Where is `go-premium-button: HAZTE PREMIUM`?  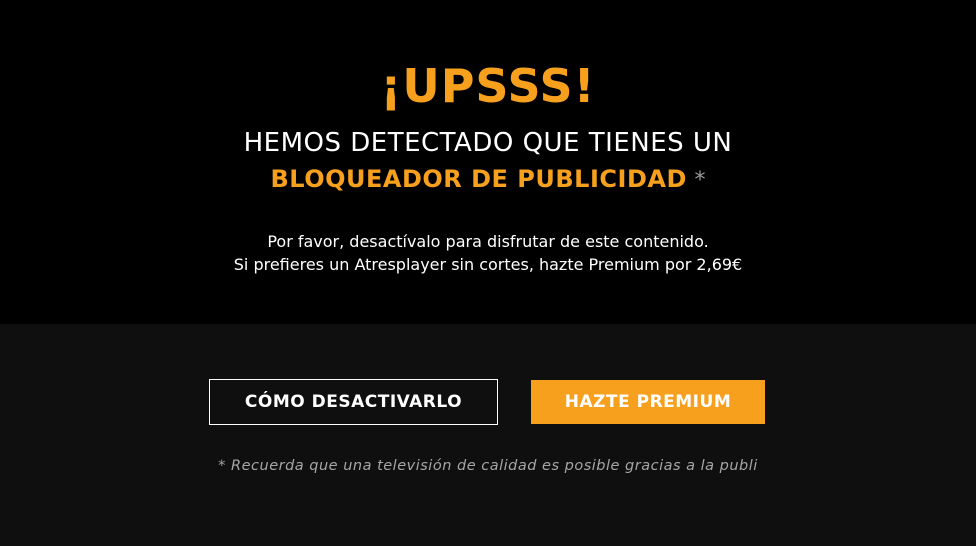 go-premium-button: HAZTE PREMIUM is located at coordinates (648, 402).